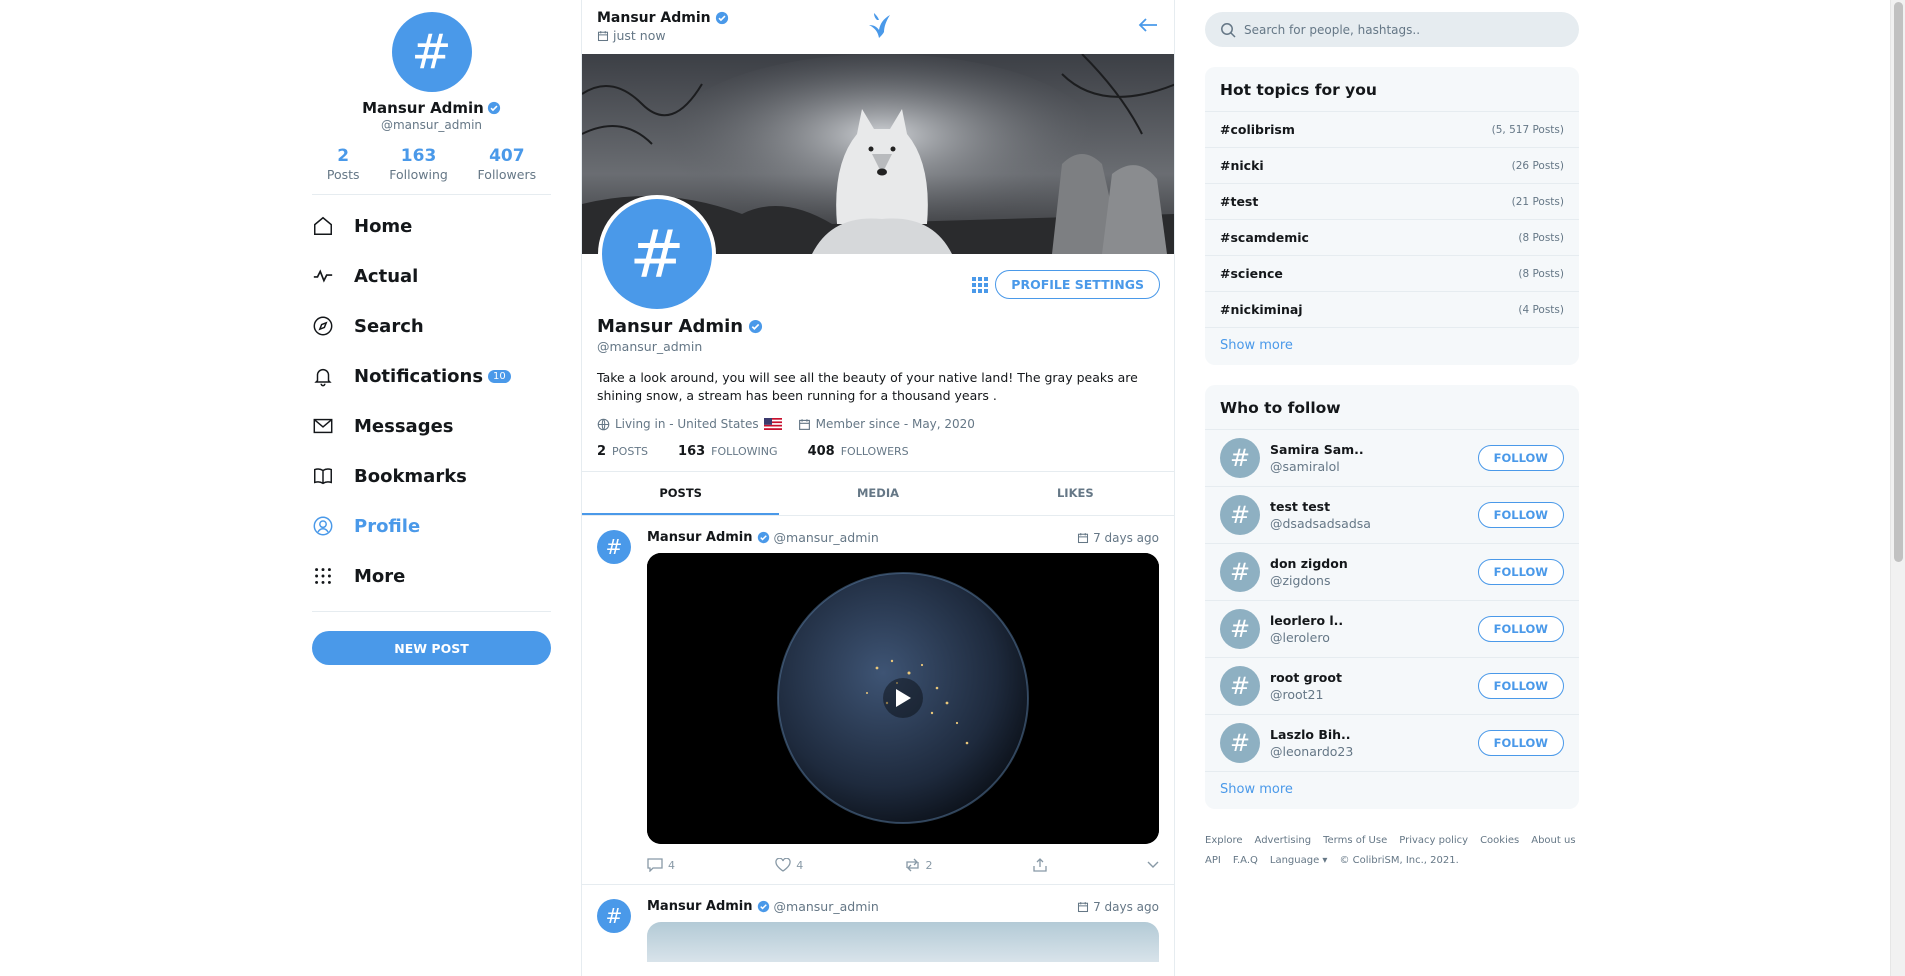 This screenshot has width=1905, height=976. I want to click on colibri-logo-icon, so click(879, 26).